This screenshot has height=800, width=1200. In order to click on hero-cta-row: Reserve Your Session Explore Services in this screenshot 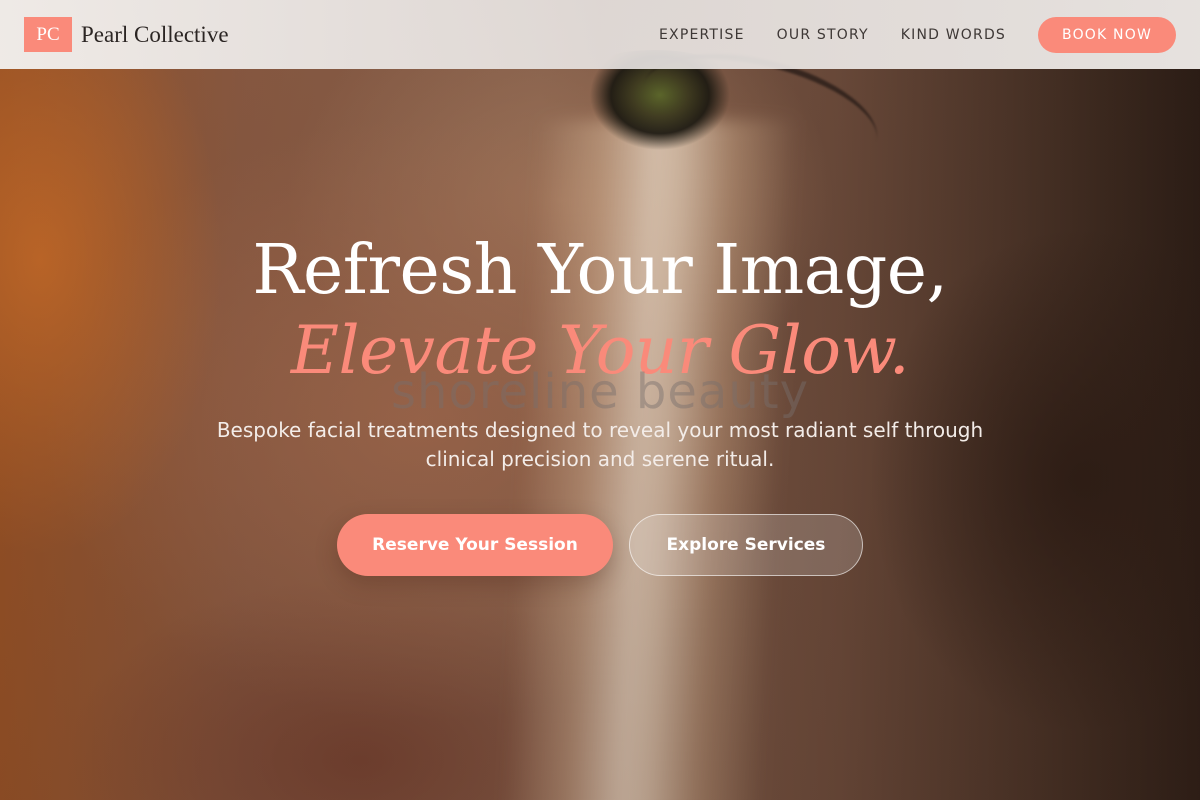, I will do `click(600, 545)`.